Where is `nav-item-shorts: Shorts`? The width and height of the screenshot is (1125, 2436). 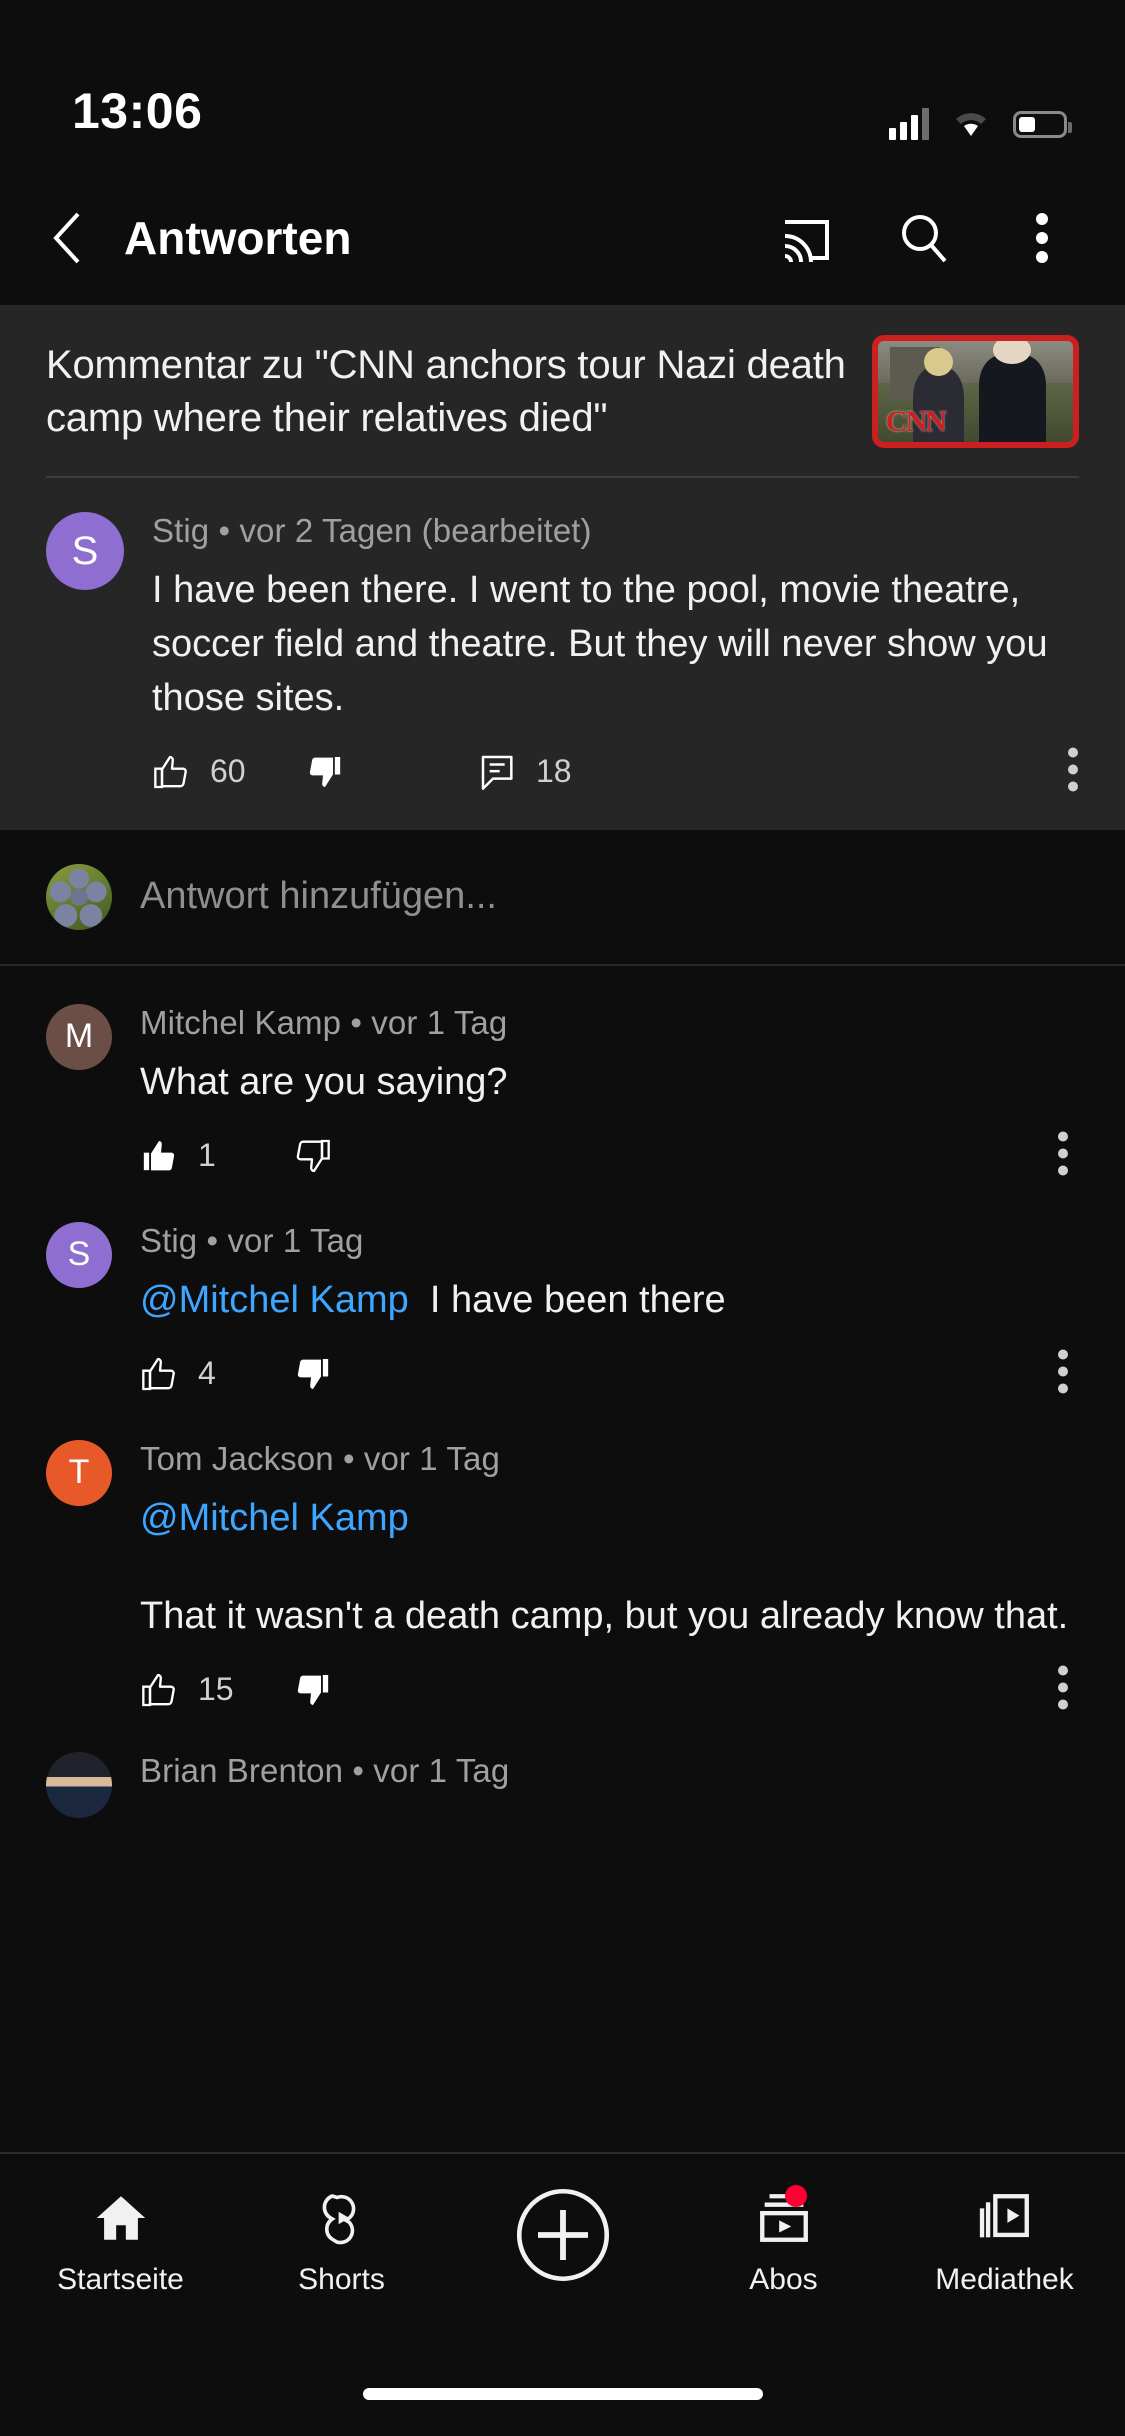
nav-item-shorts: Shorts is located at coordinates (342, 2242).